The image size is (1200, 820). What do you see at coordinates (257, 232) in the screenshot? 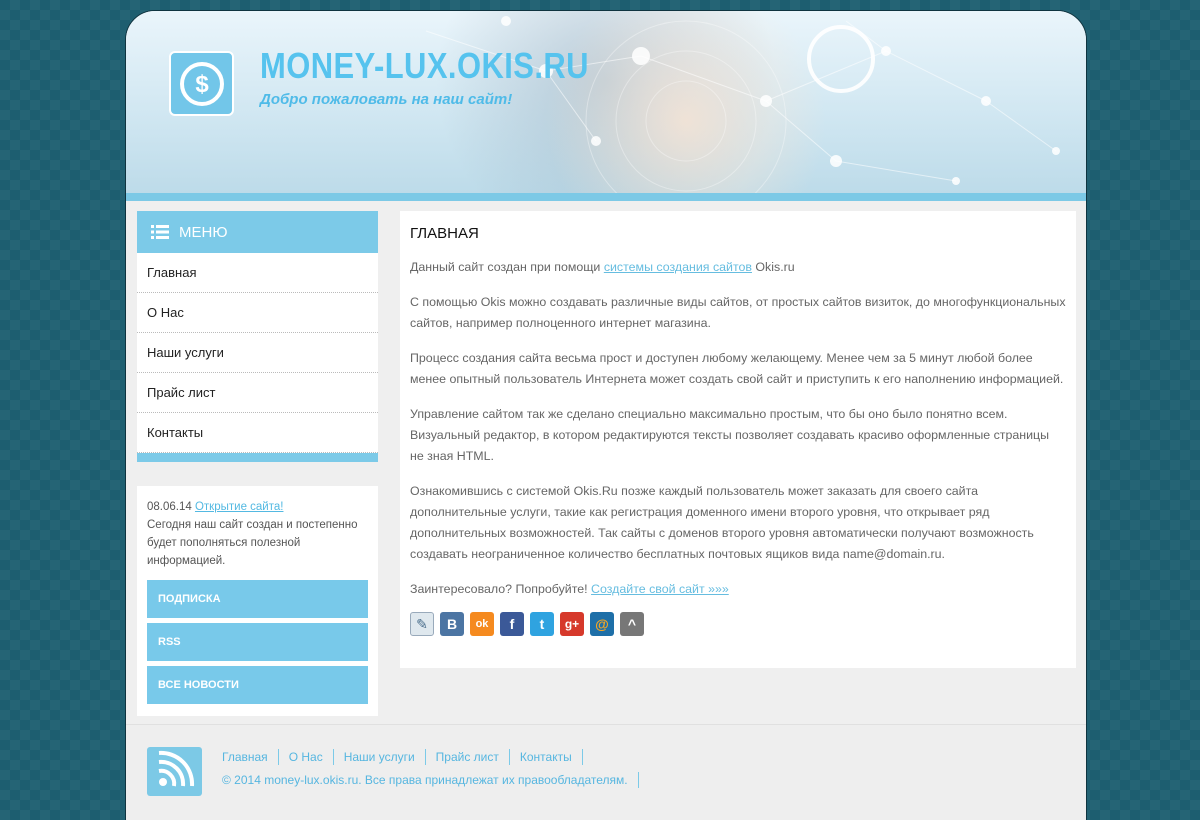
I see `menu-header: МЕНЮ` at bounding box center [257, 232].